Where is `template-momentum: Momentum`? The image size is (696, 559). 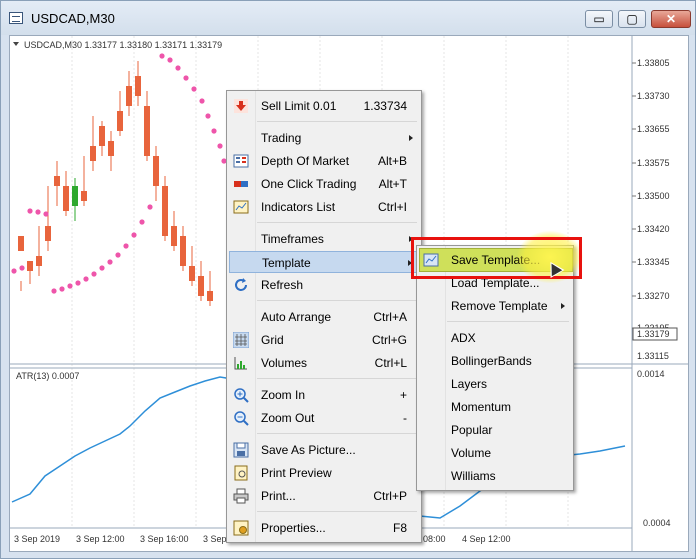
template-momentum: Momentum is located at coordinates (495, 407).